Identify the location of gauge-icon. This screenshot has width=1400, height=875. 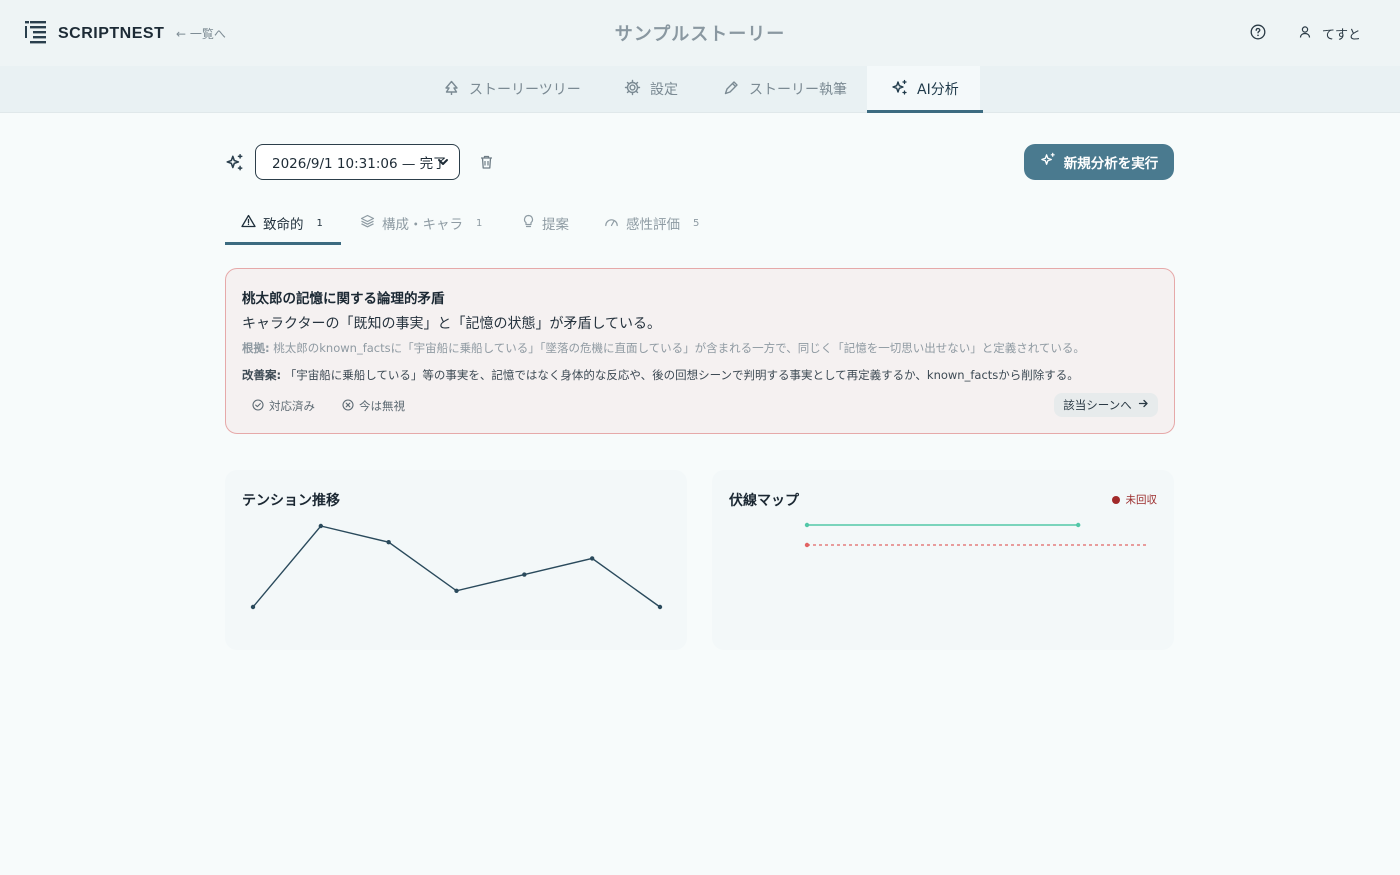
(611, 223).